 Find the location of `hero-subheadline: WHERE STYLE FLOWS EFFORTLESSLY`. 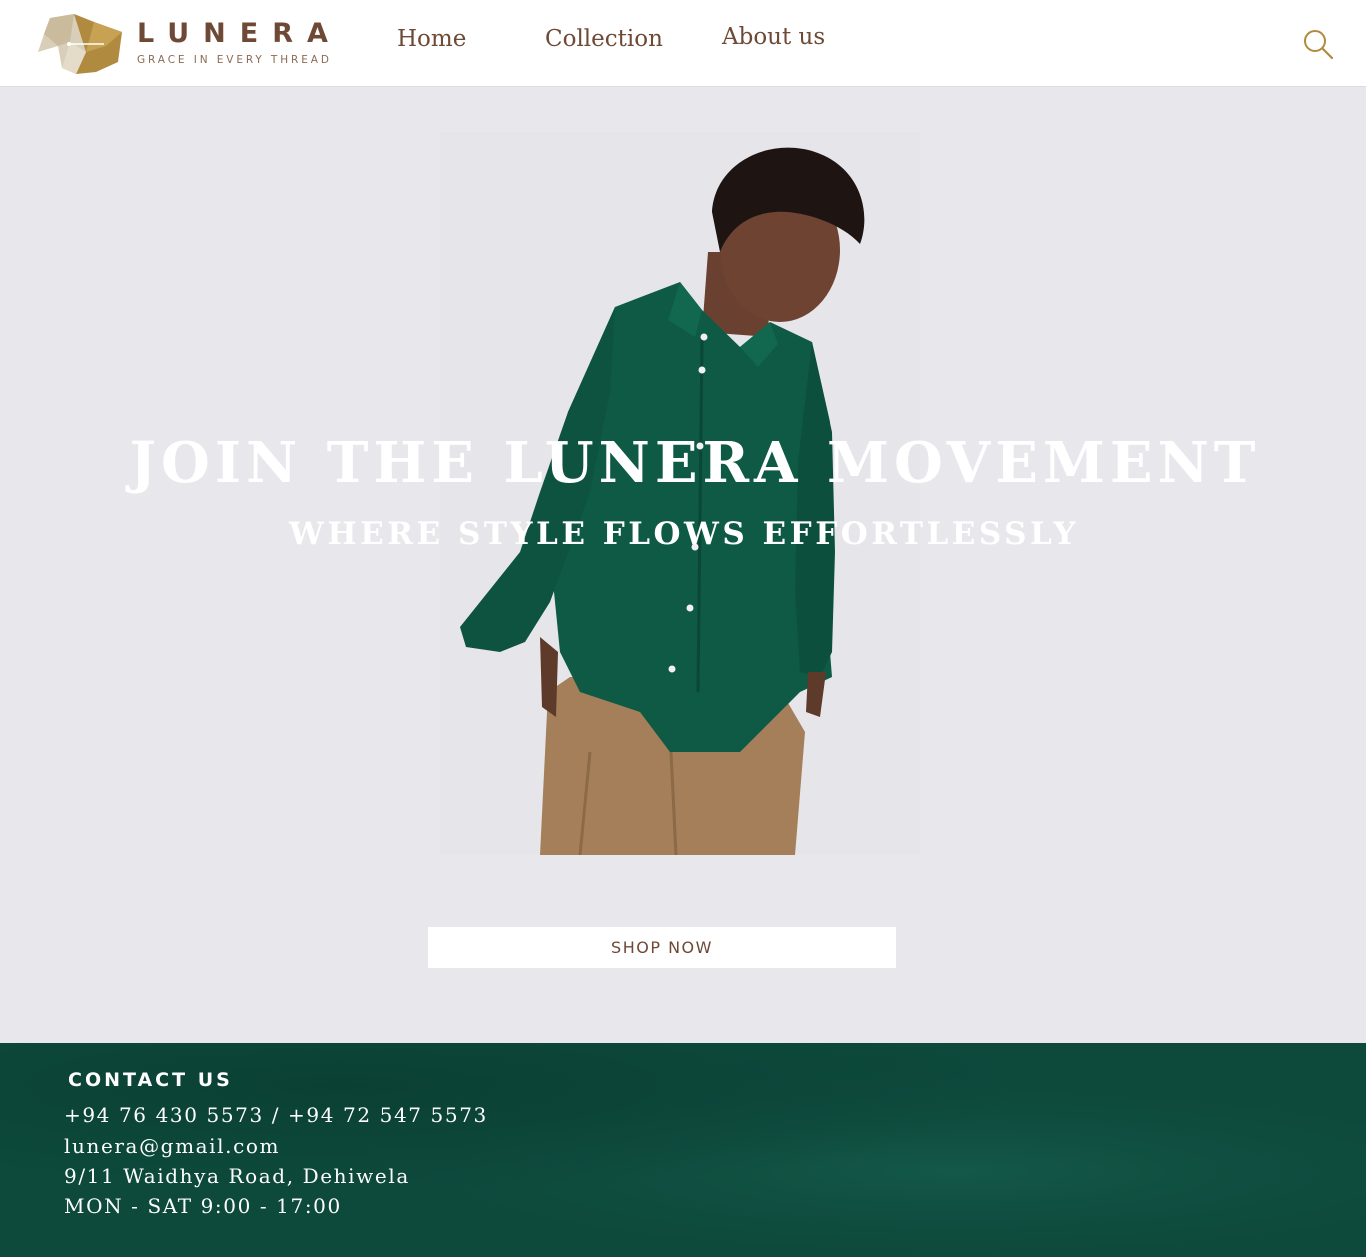

hero-subheadline: WHERE STYLE FLOWS EFFORTLESSLY is located at coordinates (684, 534).